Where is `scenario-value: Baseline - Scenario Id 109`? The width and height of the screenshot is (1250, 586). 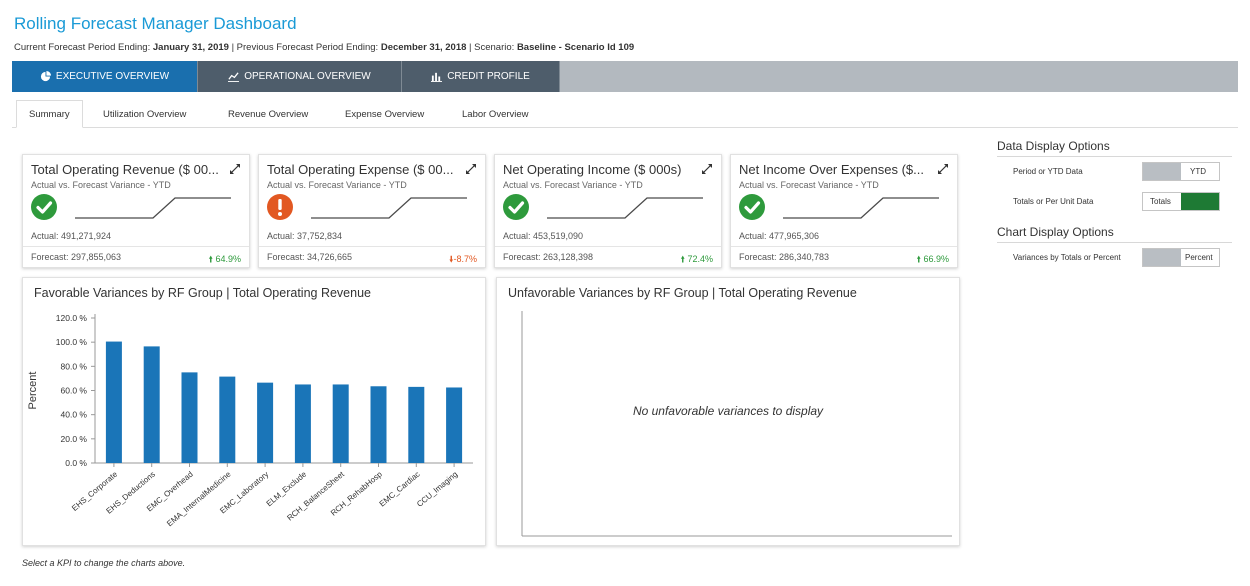 scenario-value: Baseline - Scenario Id 109 is located at coordinates (575, 47).